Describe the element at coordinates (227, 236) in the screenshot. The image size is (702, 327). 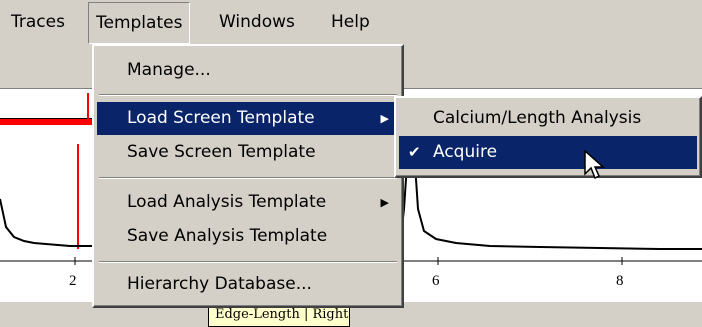
I see `menu-item-label: Save Analysis Template` at that location.